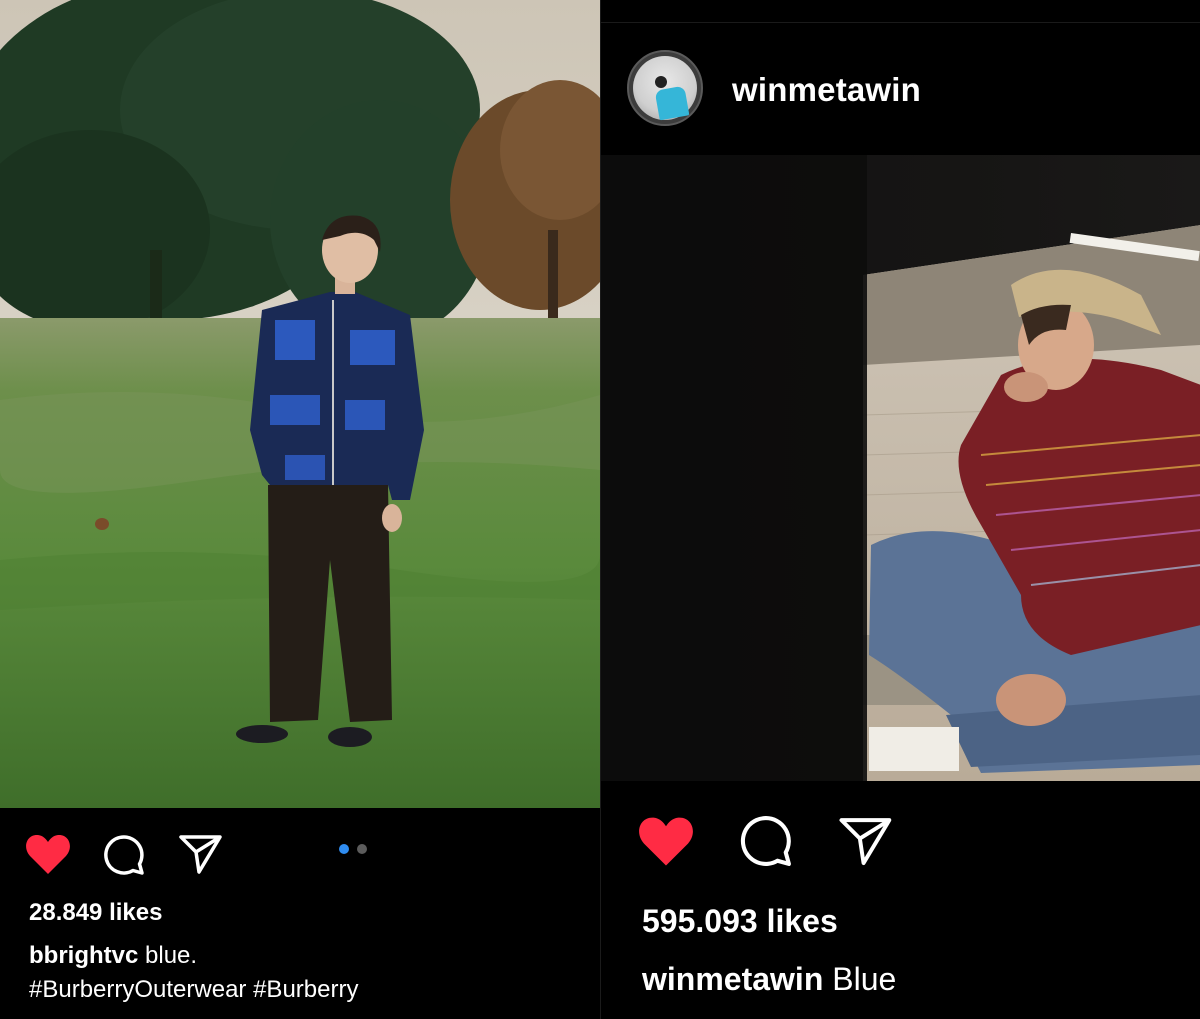 The image size is (1200, 1019). Describe the element at coordinates (732, 979) in the screenshot. I see `caption-username: winmetawin` at that location.